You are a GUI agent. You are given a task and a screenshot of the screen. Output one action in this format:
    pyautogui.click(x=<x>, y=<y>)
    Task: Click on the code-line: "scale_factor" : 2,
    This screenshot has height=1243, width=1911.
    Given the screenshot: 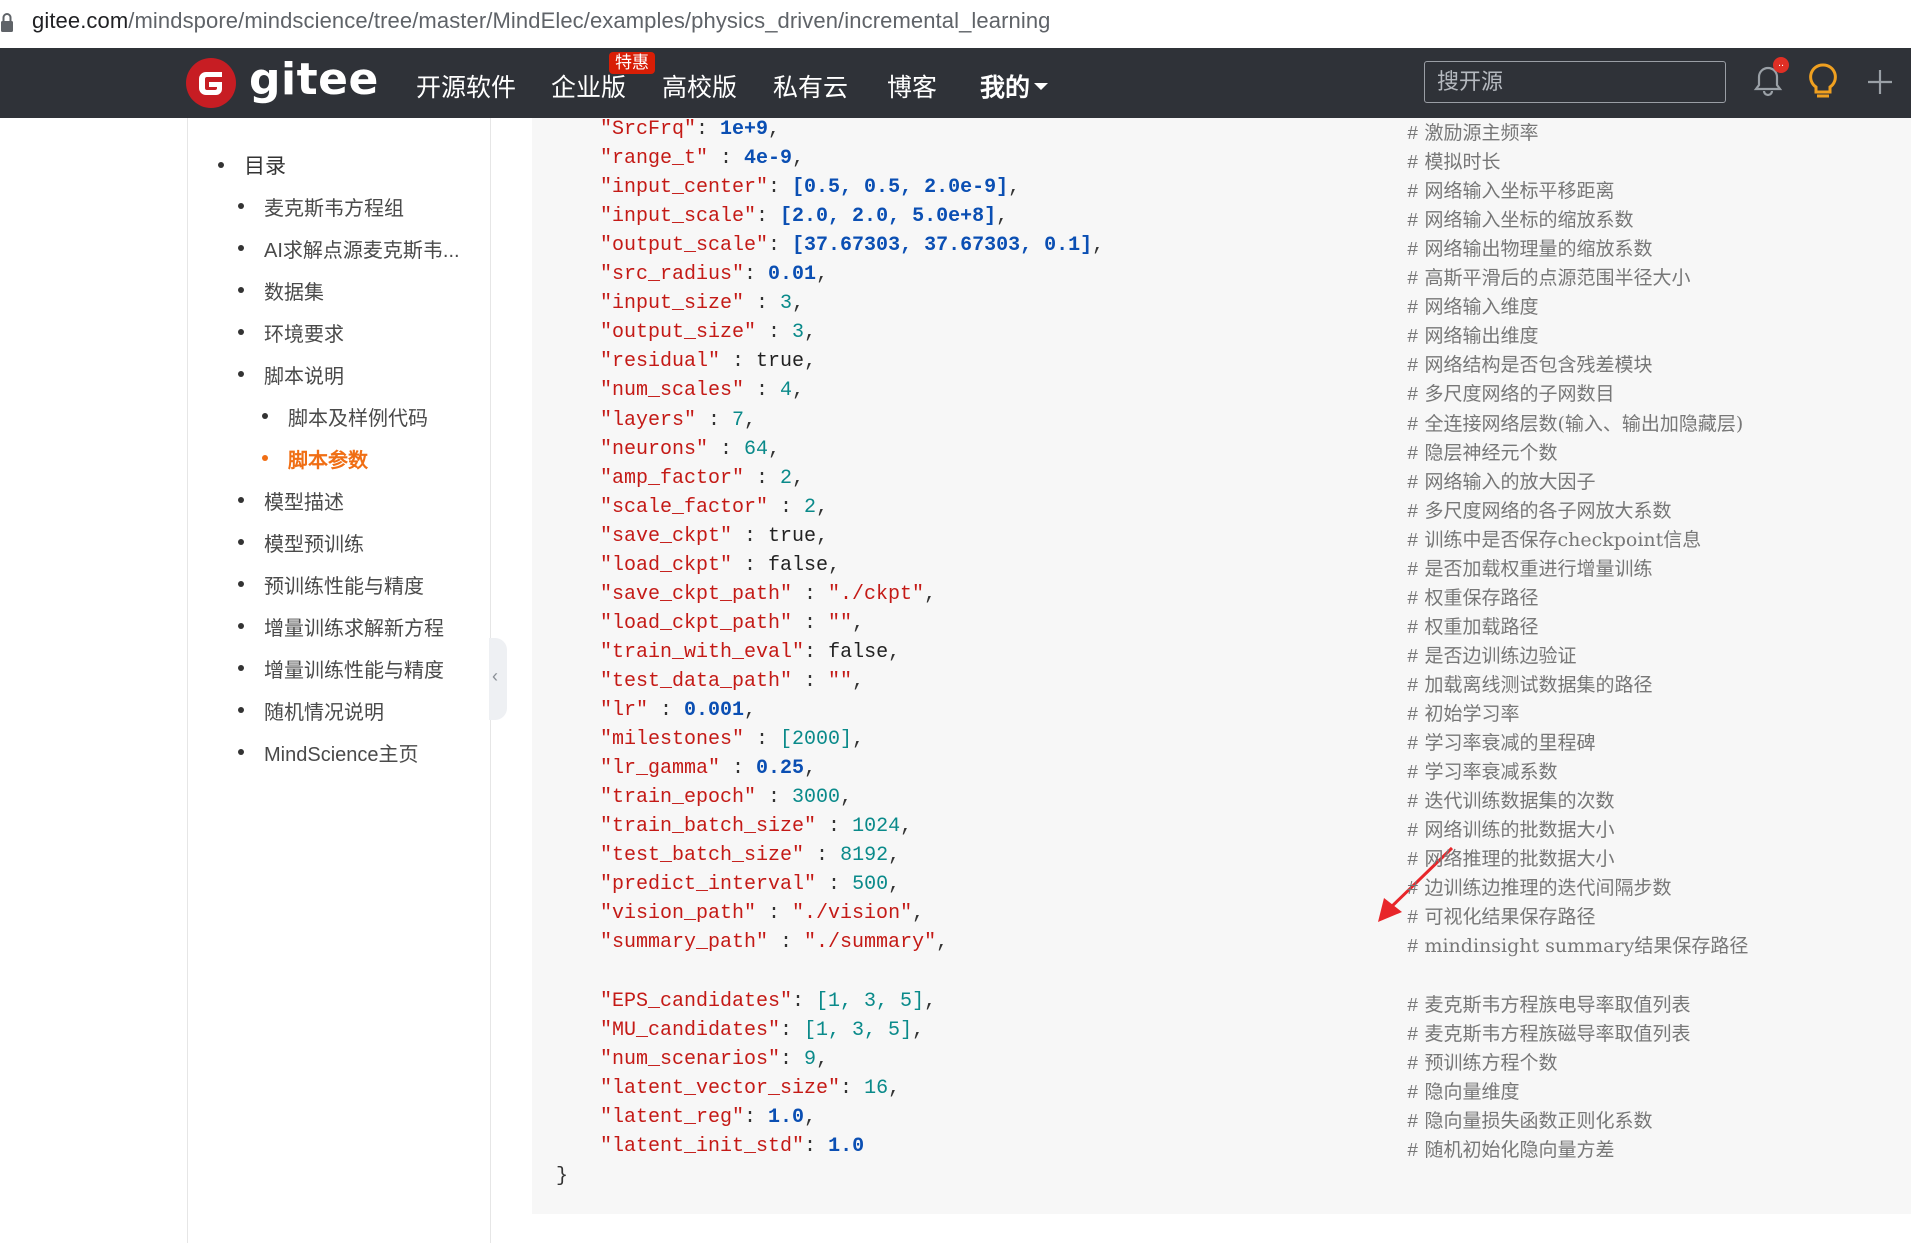 What is the action you would take?
    pyautogui.click(x=714, y=507)
    